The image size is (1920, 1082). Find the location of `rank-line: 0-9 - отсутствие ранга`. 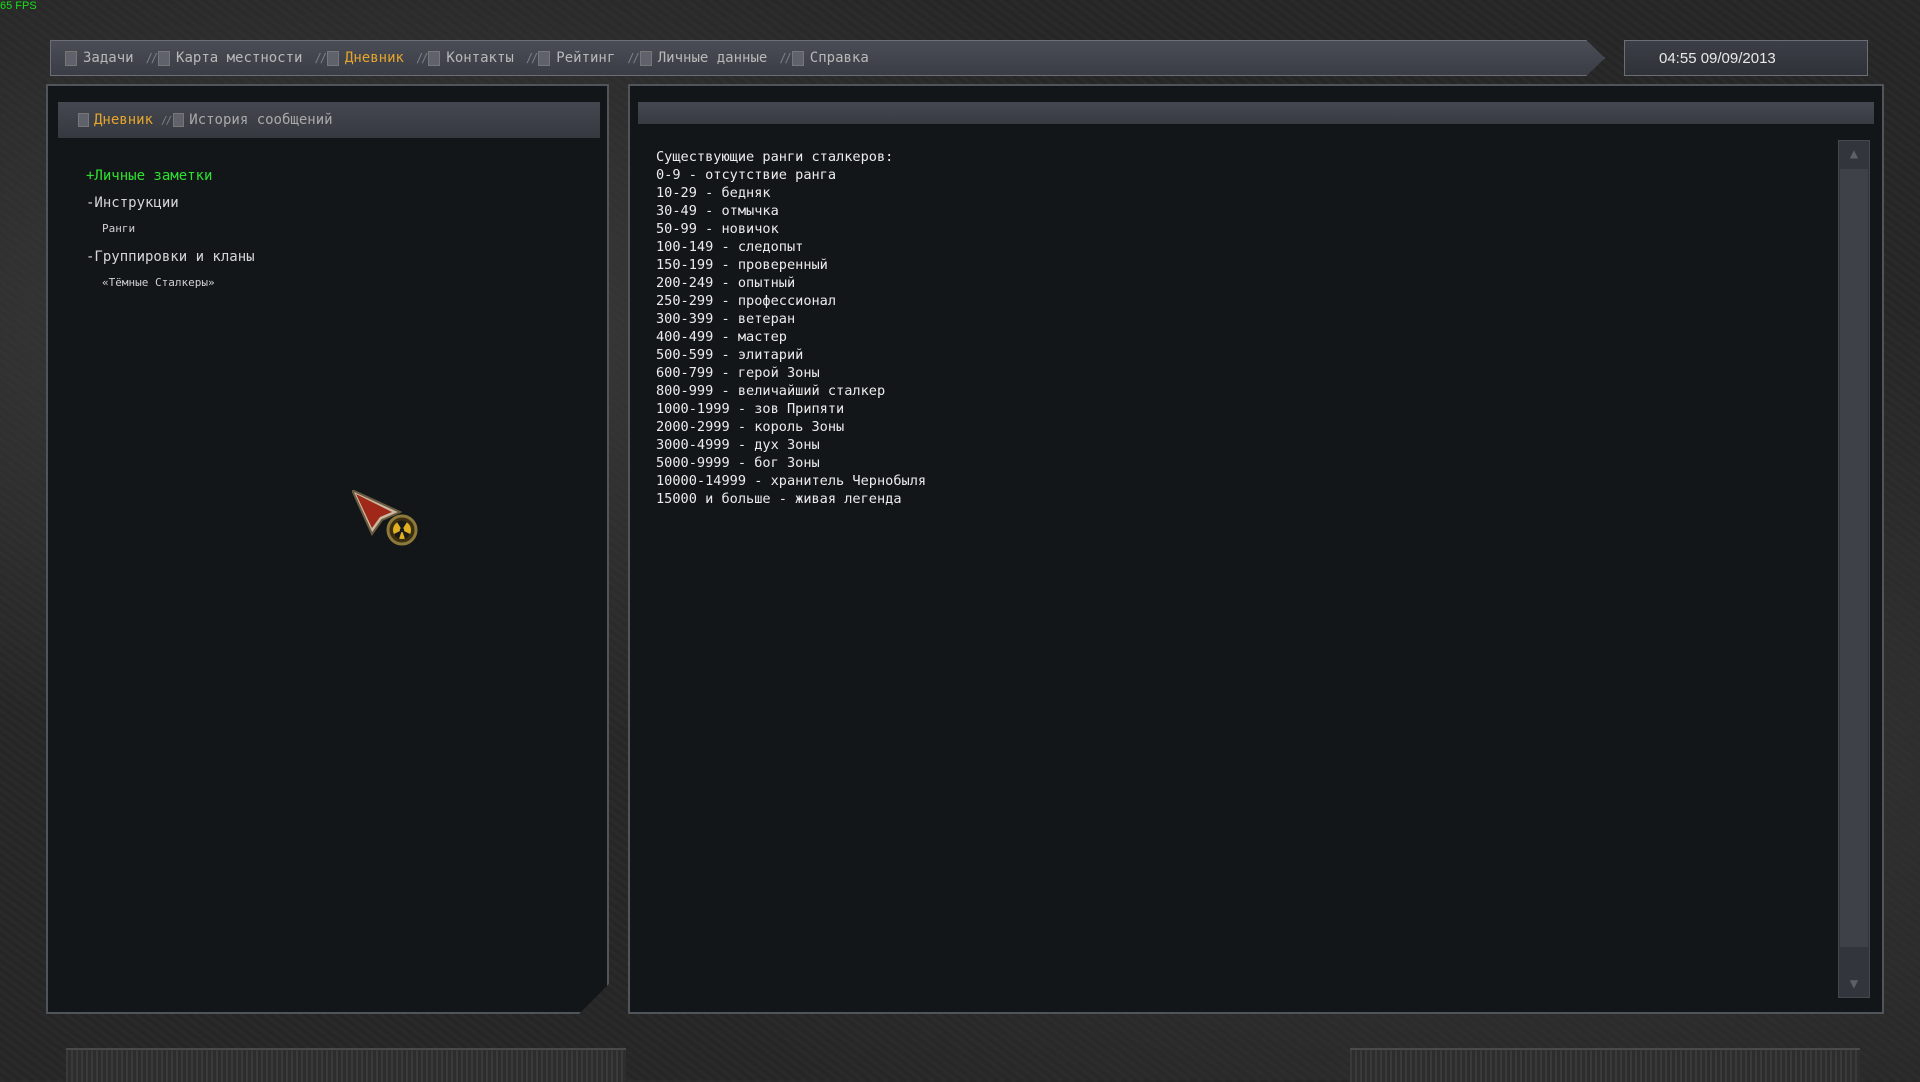

rank-line: 0-9 - отсутствие ранга is located at coordinates (746, 175).